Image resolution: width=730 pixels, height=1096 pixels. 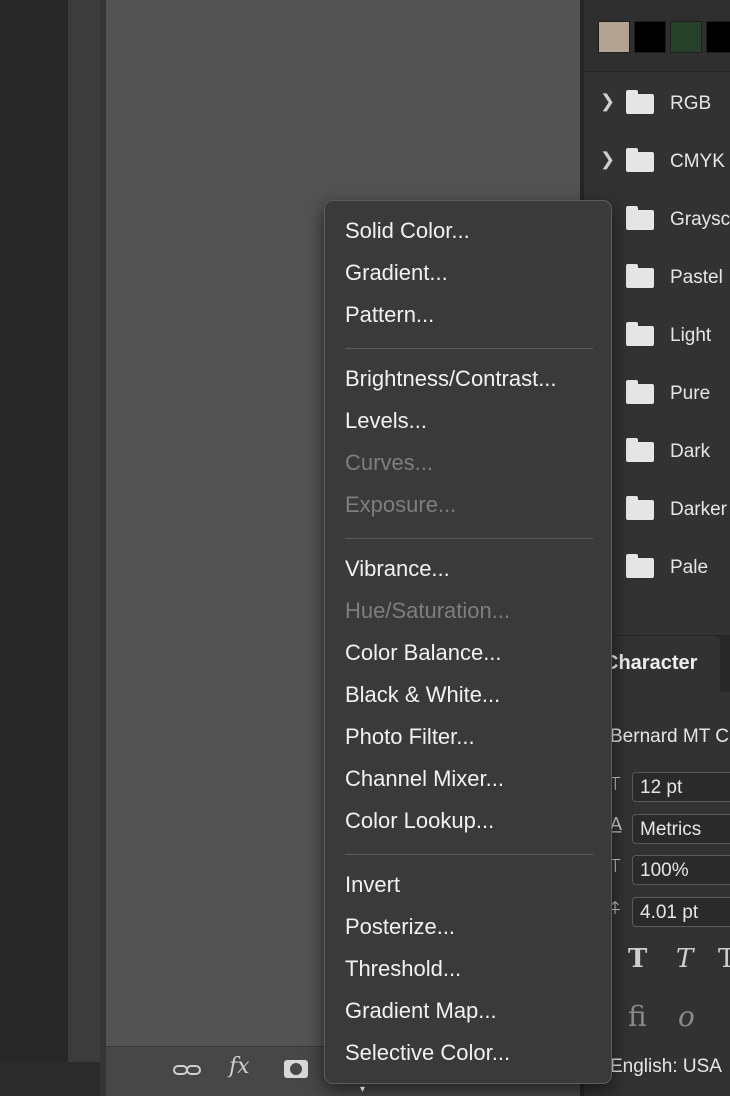 I want to click on left-toolbar-area, so click(x=34, y=531).